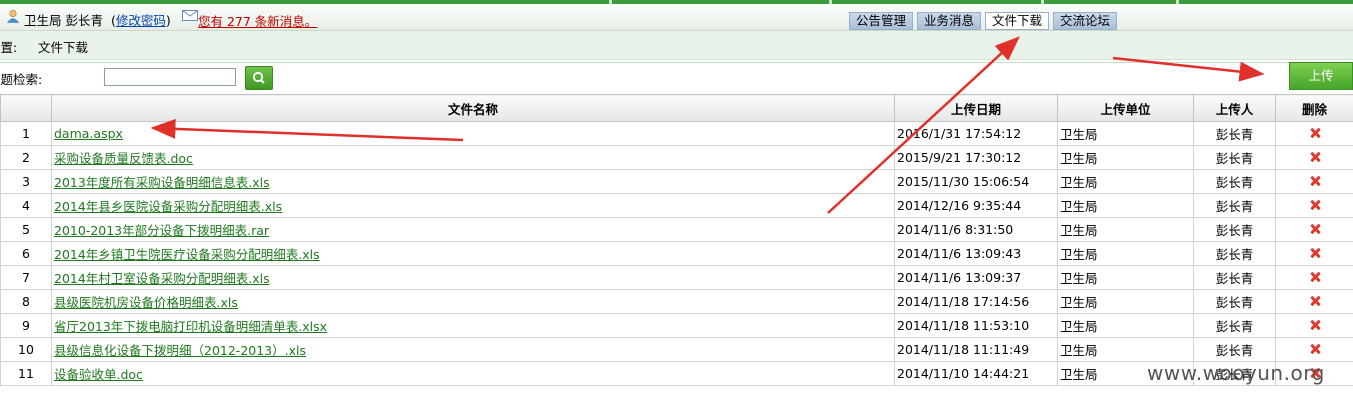  Describe the element at coordinates (473, 108) in the screenshot. I see `col-file-name: 文件名称` at that location.